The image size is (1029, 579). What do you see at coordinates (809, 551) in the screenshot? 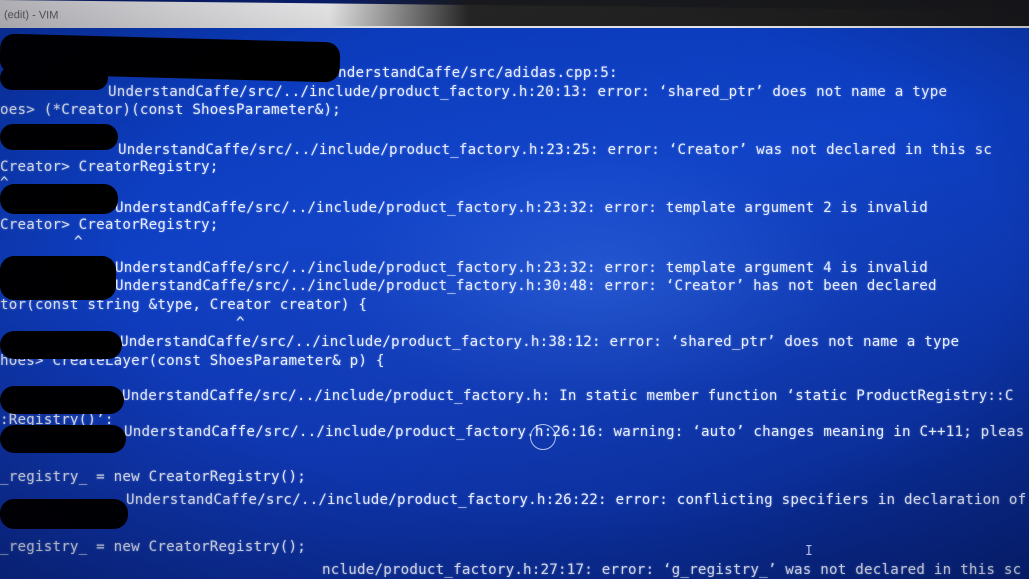
I see `text-cursor-icon: I` at bounding box center [809, 551].